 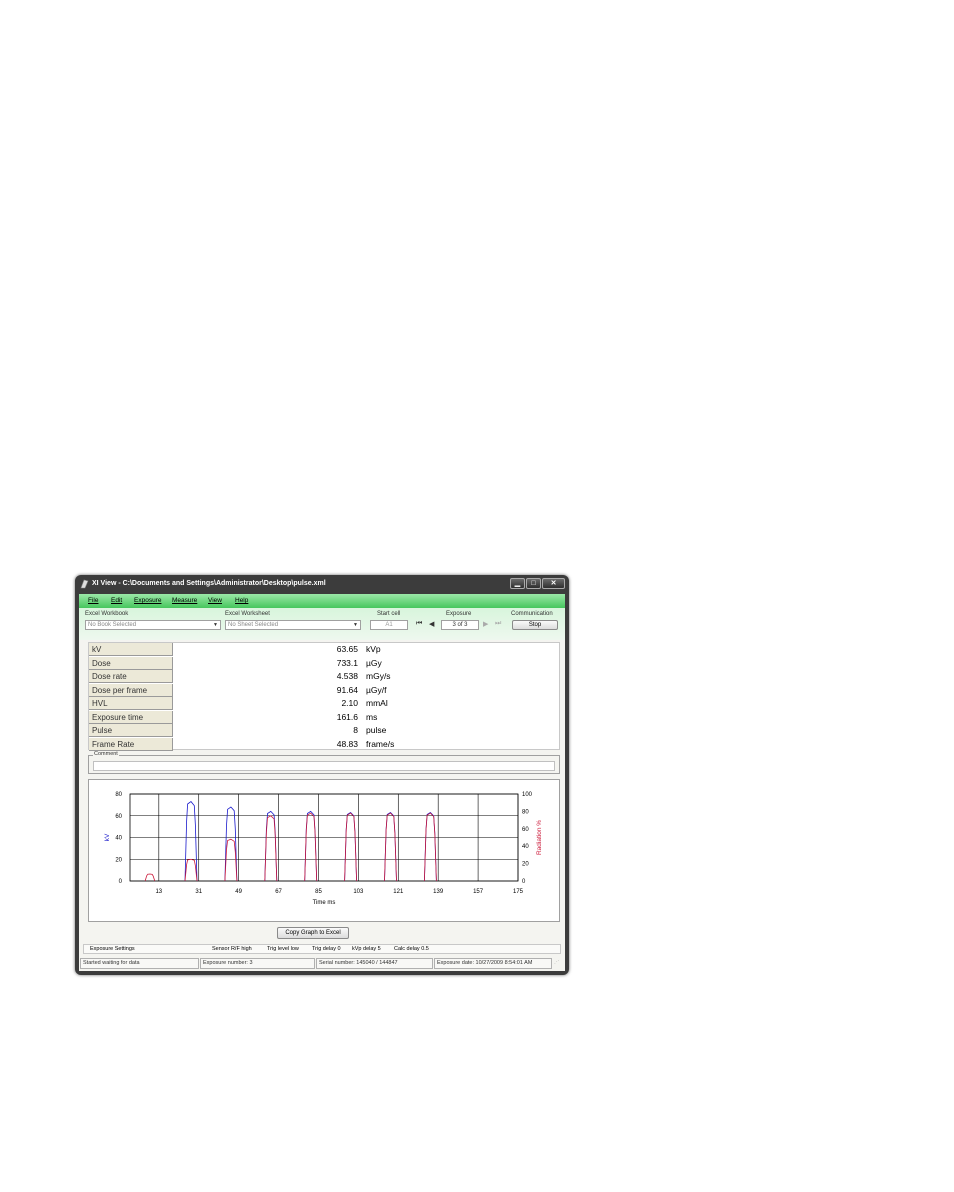 I want to click on copy-graph-button: Copy Graph to Excel, so click(x=313, y=933).